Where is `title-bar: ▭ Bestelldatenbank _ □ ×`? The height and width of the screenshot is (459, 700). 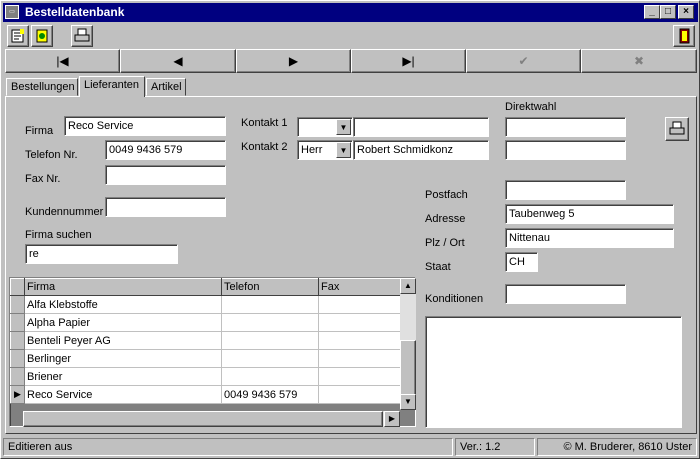
title-bar: ▭ Bestelldatenbank _ □ × is located at coordinates (350, 12).